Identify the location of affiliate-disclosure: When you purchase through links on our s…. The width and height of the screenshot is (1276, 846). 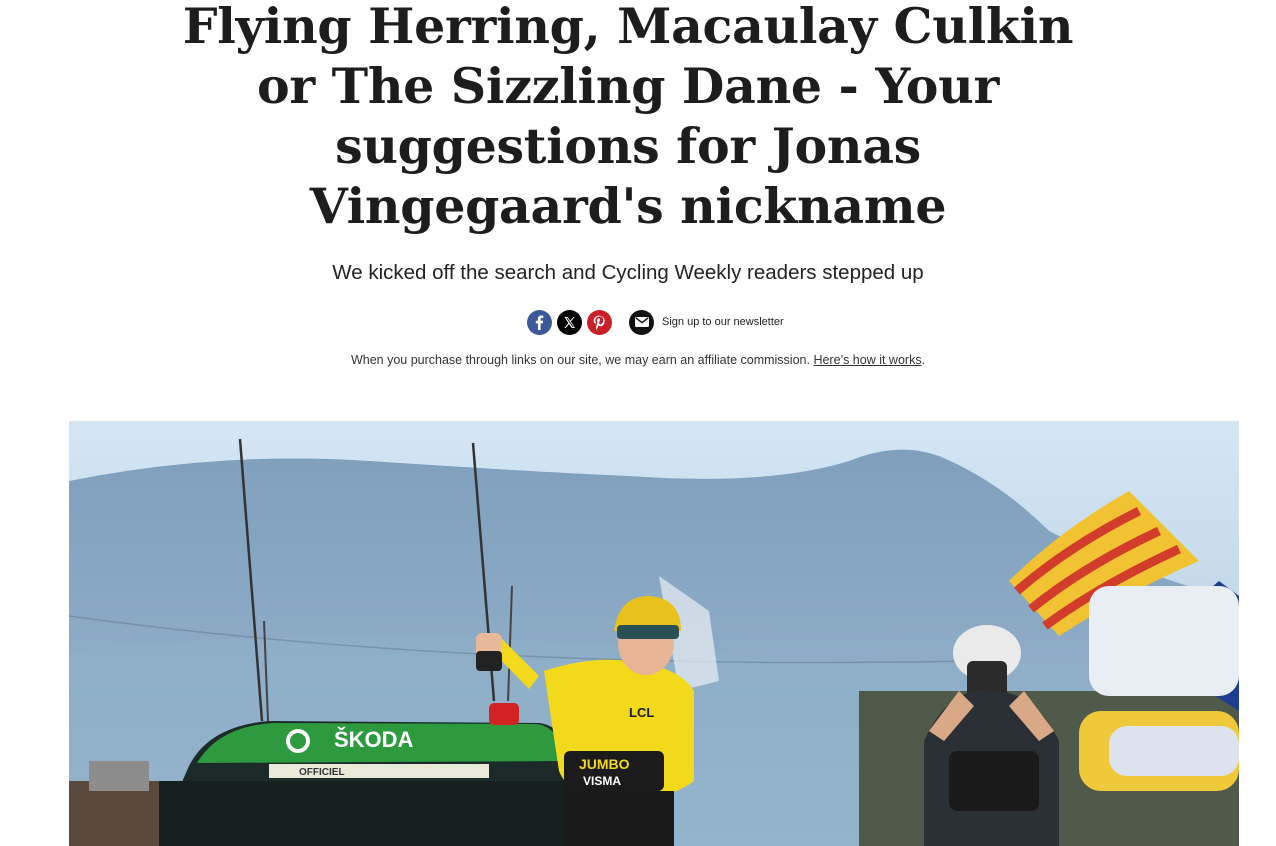
(638, 360).